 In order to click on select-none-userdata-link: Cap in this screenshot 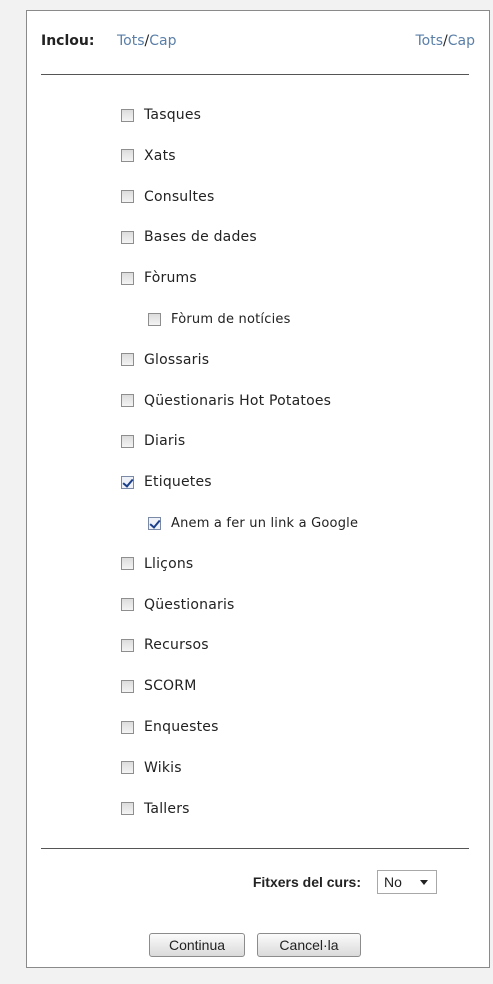, I will do `click(461, 41)`.